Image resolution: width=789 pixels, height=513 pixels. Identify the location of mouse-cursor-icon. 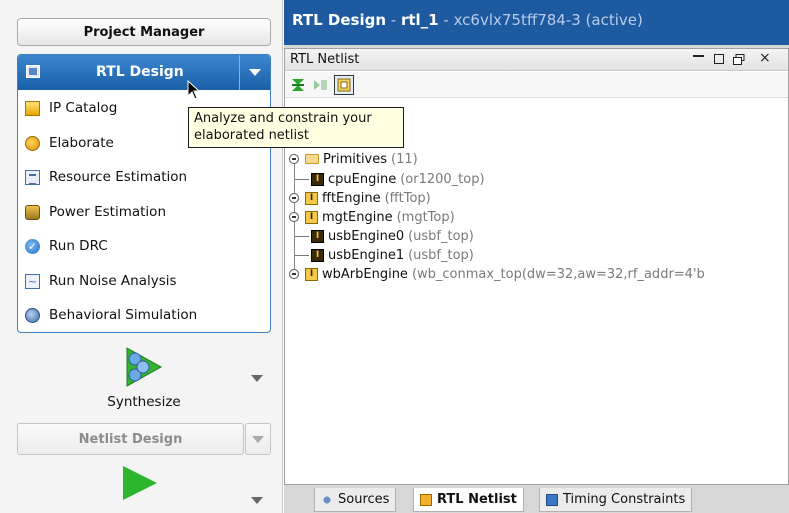
(194, 90).